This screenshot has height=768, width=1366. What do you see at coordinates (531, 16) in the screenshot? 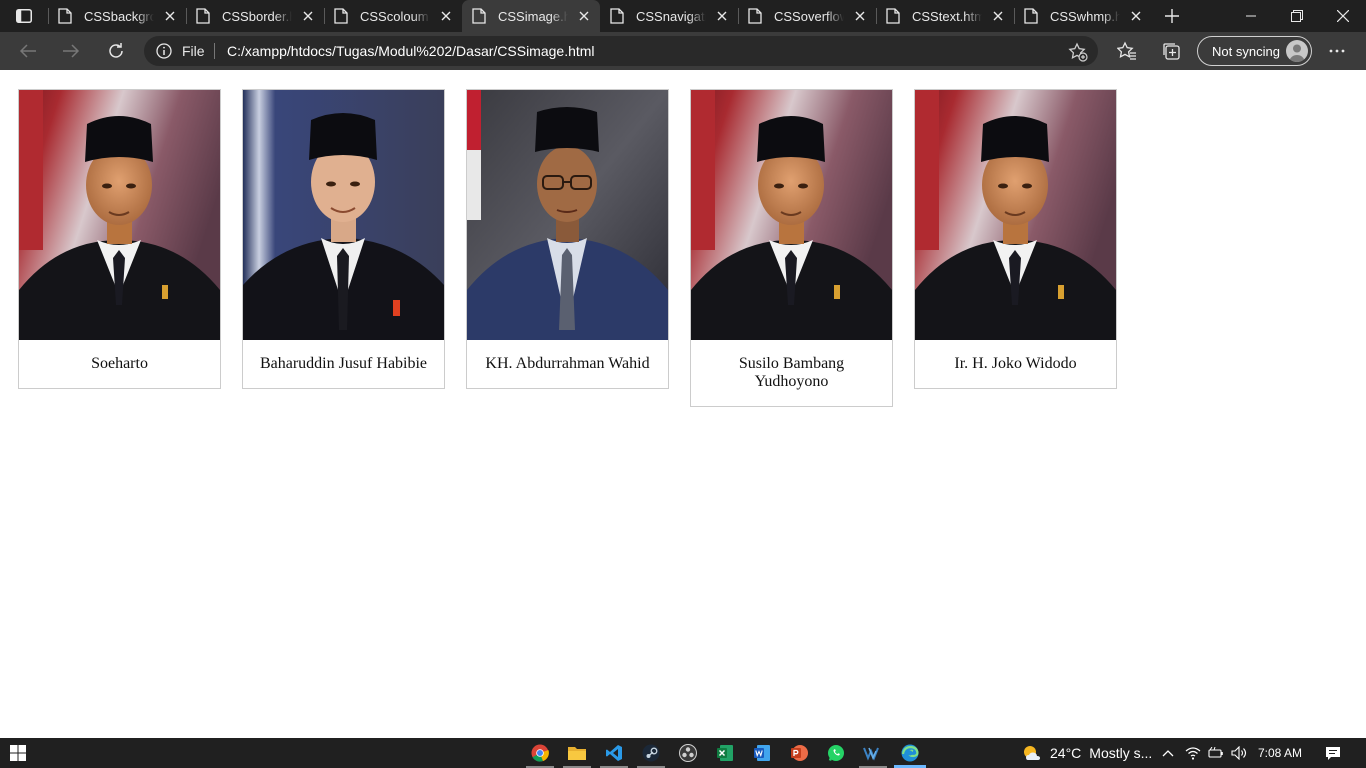
I see `tab-cssimage: CSSimage.html` at bounding box center [531, 16].